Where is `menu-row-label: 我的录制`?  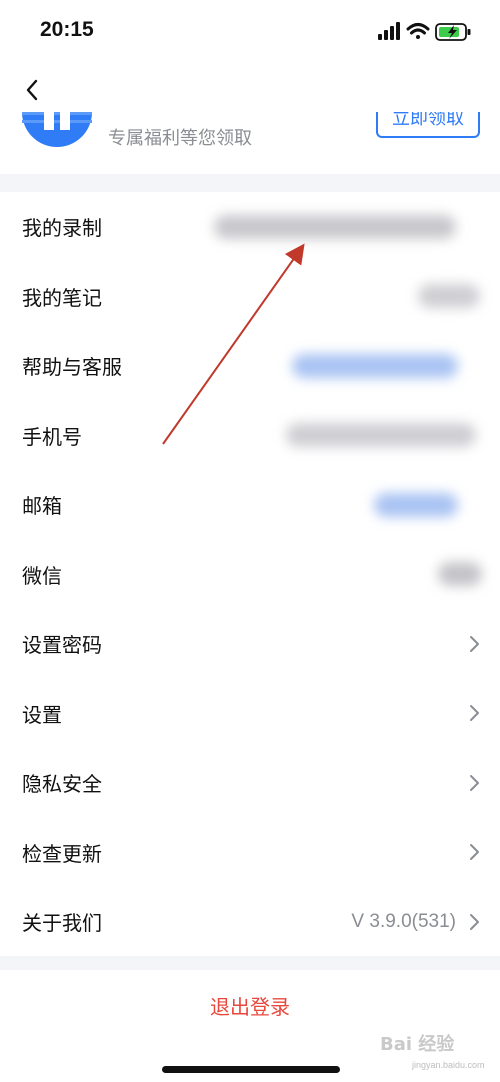
menu-row-label: 我的录制 is located at coordinates (62, 228).